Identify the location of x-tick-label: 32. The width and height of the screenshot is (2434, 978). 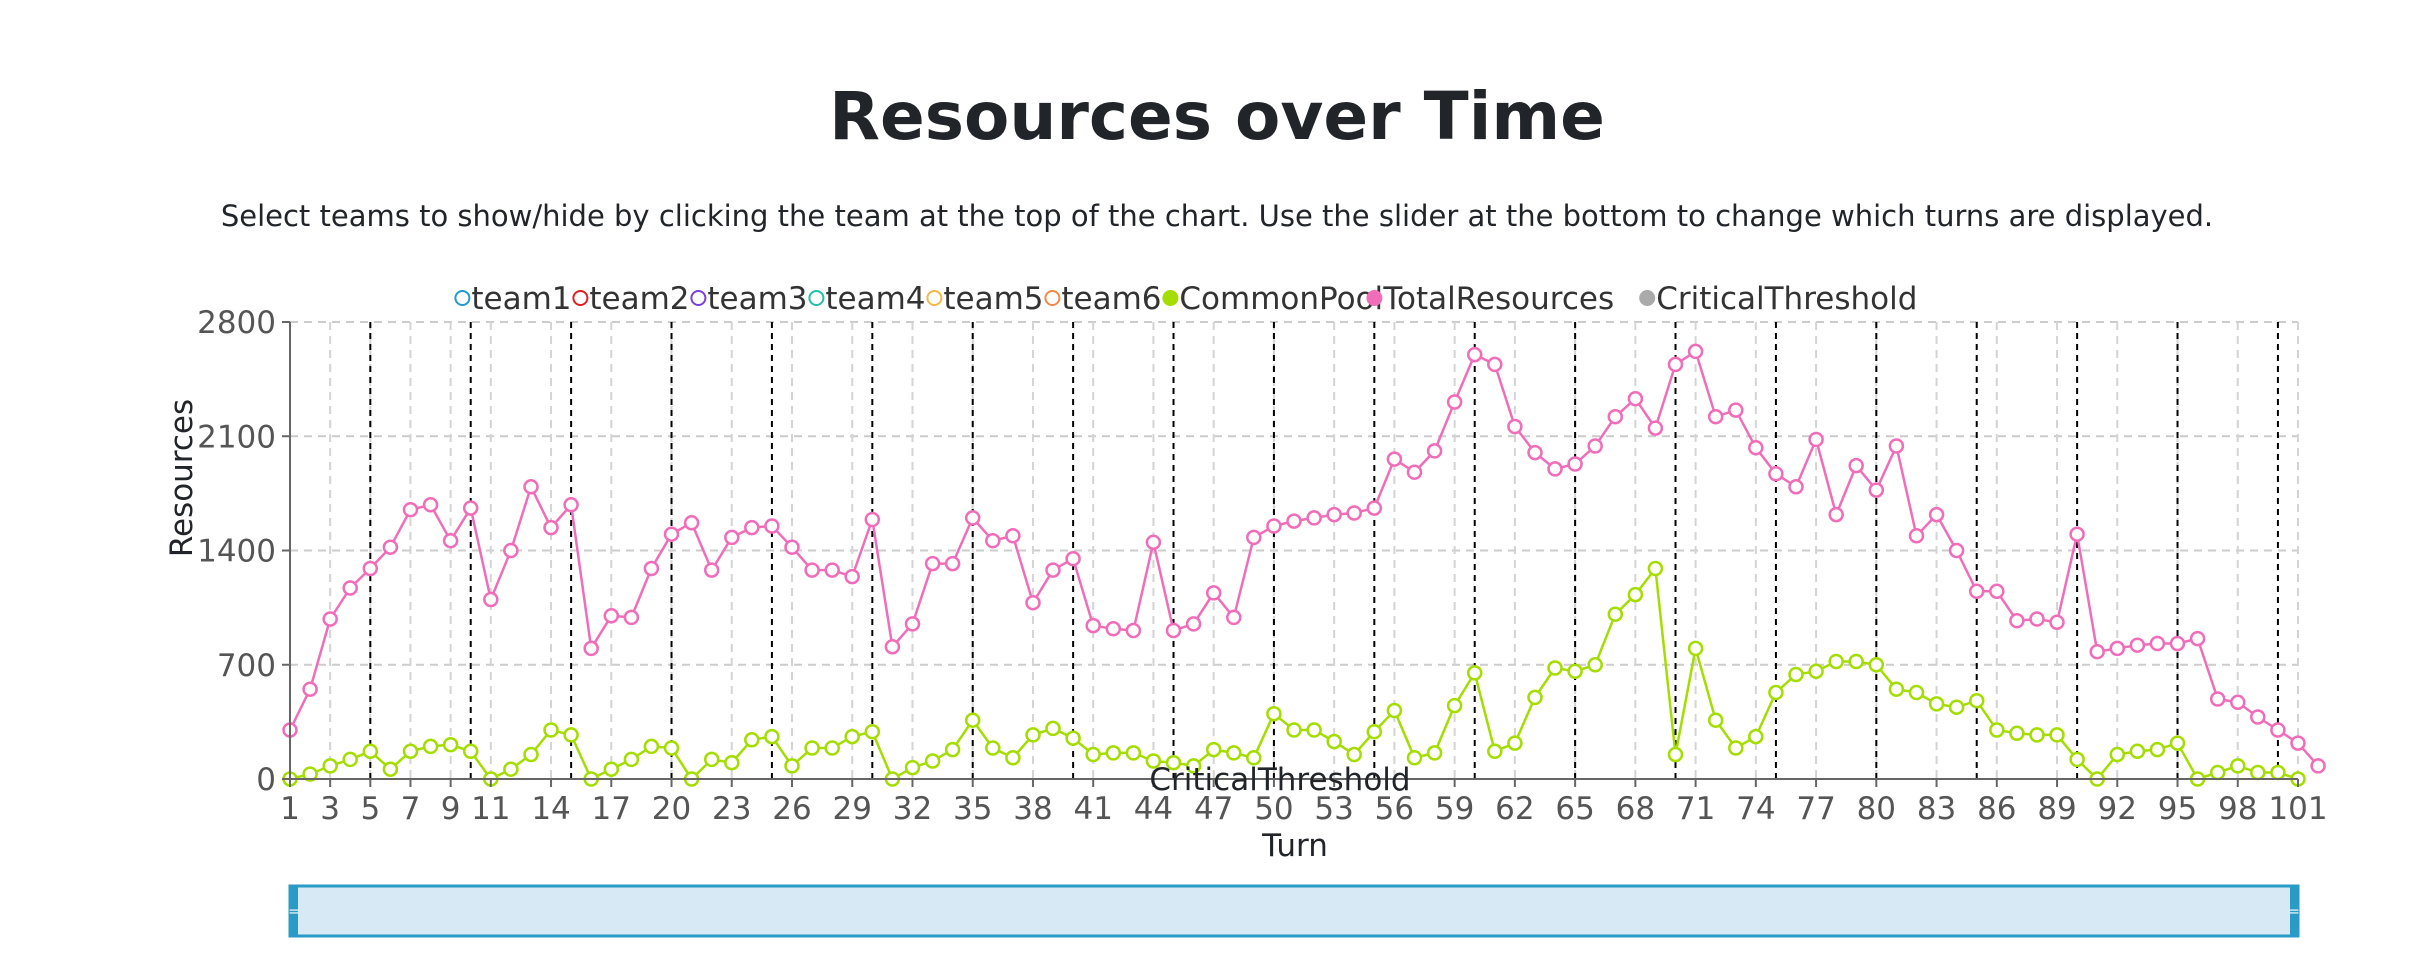
(912, 809).